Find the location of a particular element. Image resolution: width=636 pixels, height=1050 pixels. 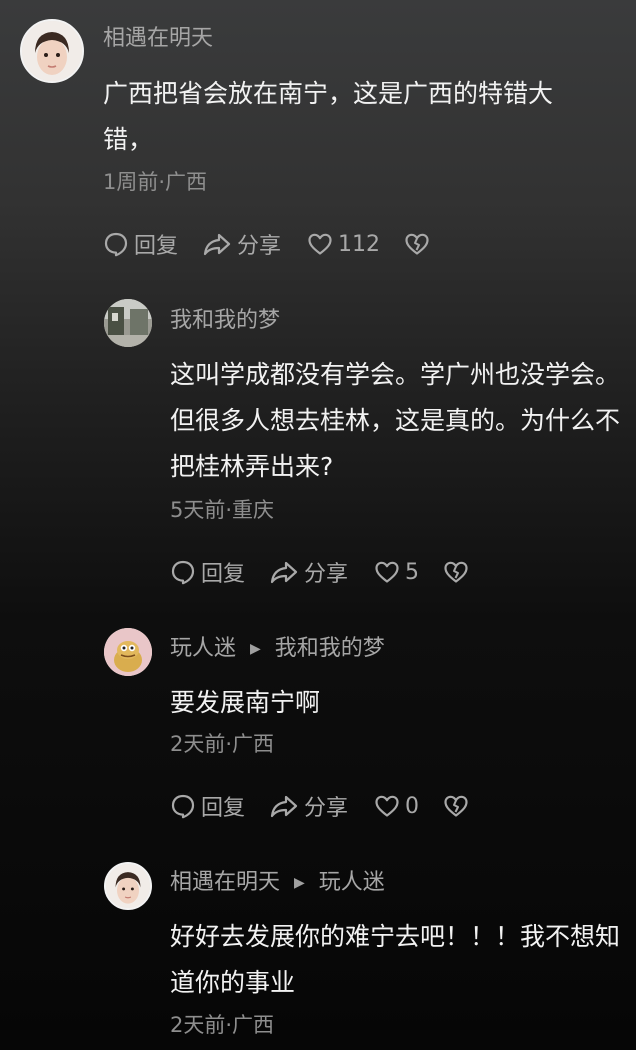

comment-actions: 回复 分享 112 is located at coordinates (266, 244).